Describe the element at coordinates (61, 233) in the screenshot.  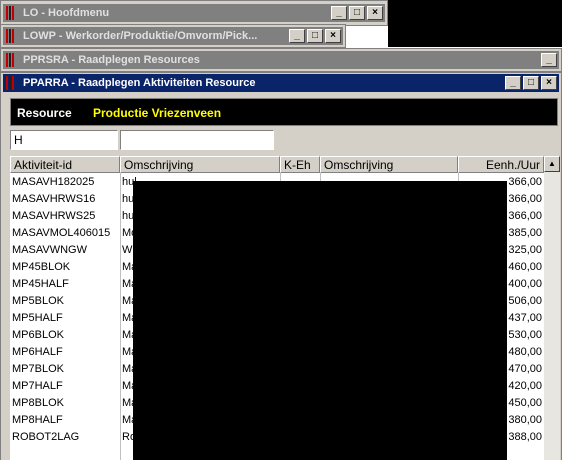
I see `cell-aktiviteit-id: MASAVMOL406015` at that location.